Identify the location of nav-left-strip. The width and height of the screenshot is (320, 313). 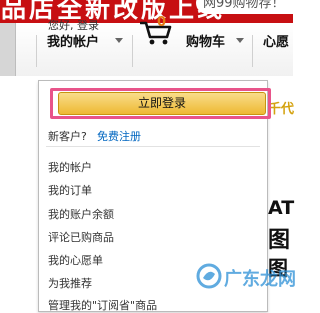
(8, 49).